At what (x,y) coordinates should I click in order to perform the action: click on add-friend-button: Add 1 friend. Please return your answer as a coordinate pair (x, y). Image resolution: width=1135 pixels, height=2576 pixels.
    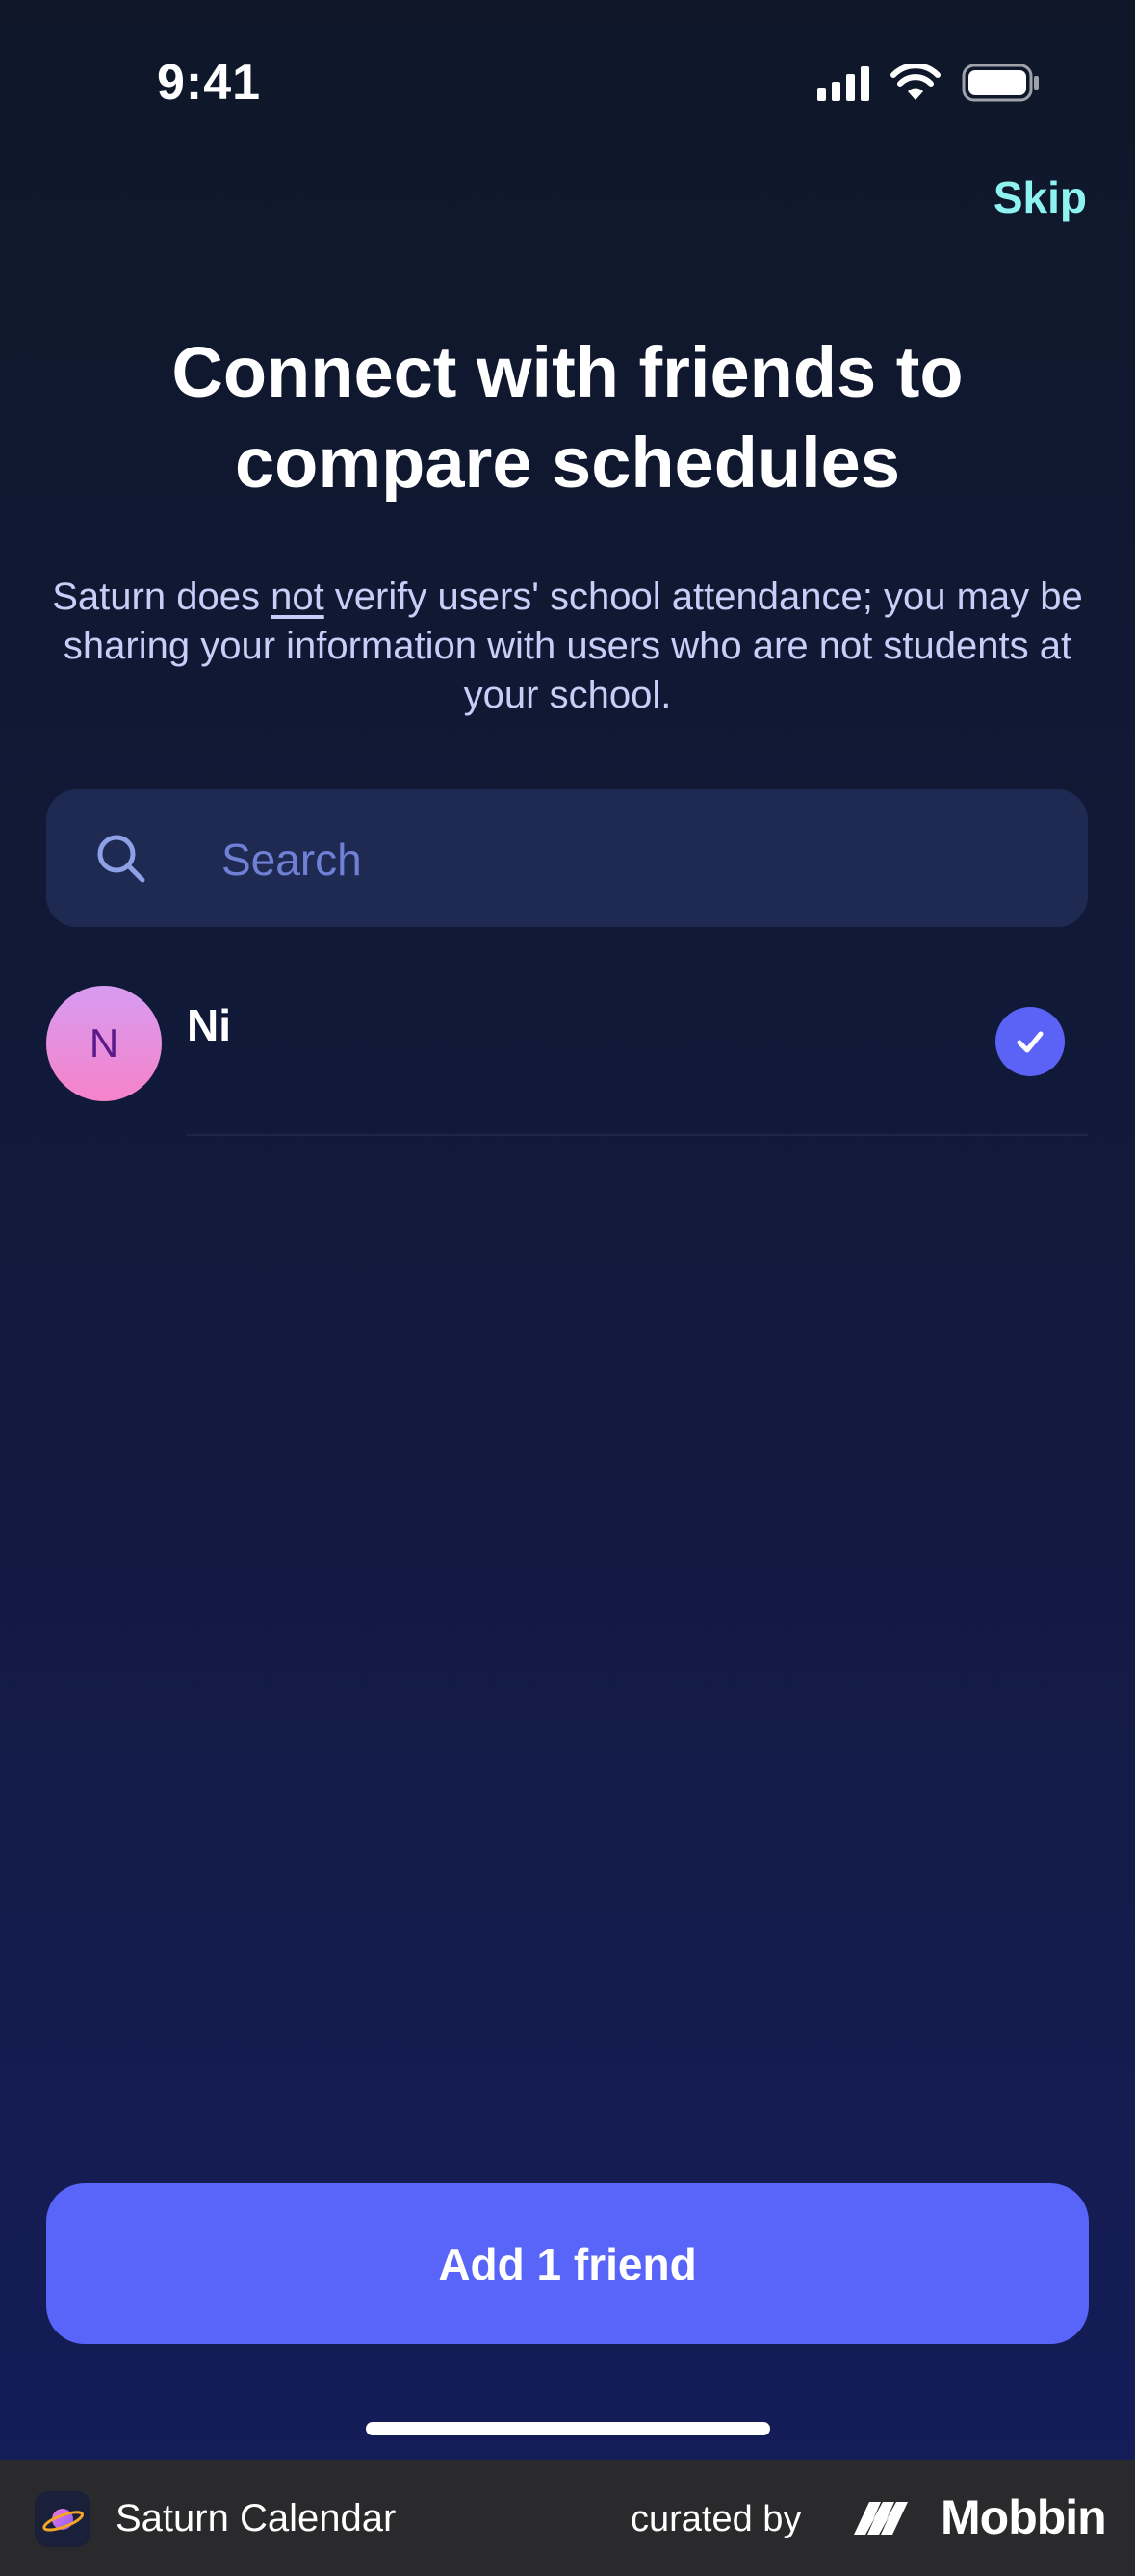
    Looking at the image, I should click on (567, 2264).